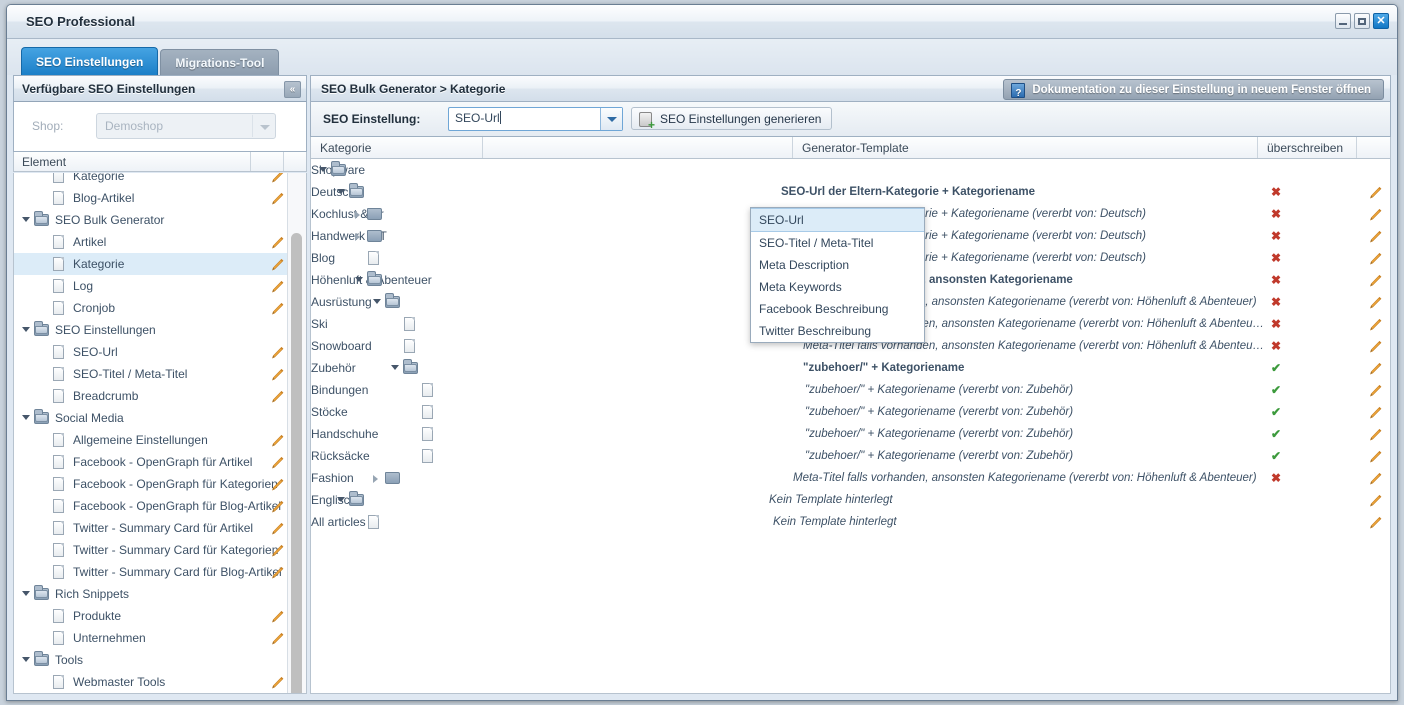 Image resolution: width=1404 pixels, height=705 pixels. I want to click on tree-item-8: SEO-Url, so click(160, 352).